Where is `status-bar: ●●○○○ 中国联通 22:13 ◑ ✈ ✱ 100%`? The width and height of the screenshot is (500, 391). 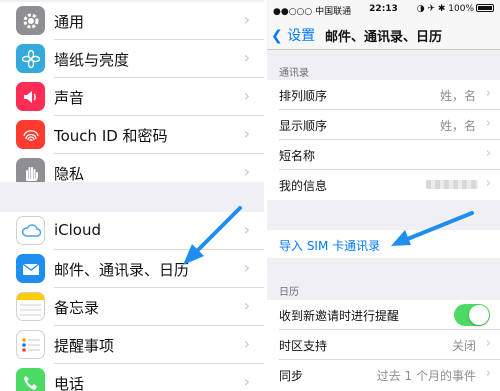 status-bar: ●●○○○ 中国联通 22:13 ◑ ✈ ✱ 100% is located at coordinates (383, 10).